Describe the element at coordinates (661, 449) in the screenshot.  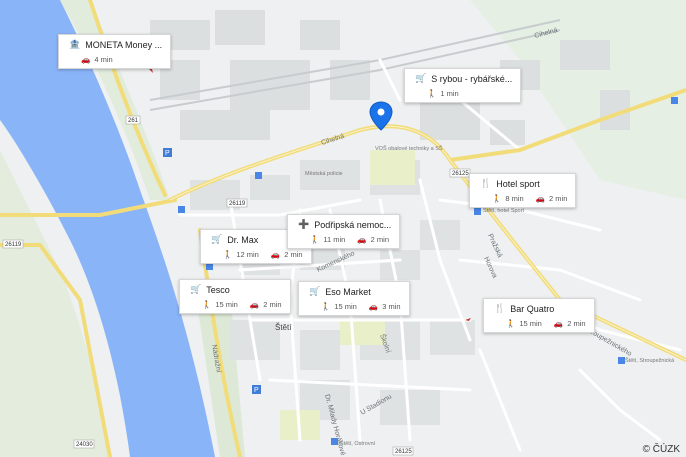
I see `copyright-text: © ČÚZK` at that location.